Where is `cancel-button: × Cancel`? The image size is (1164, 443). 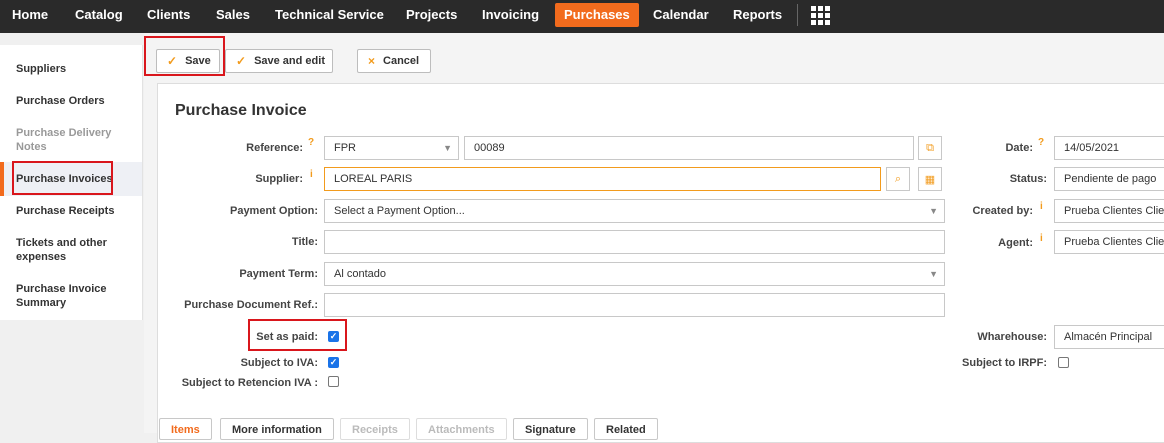
cancel-button: × Cancel is located at coordinates (394, 61).